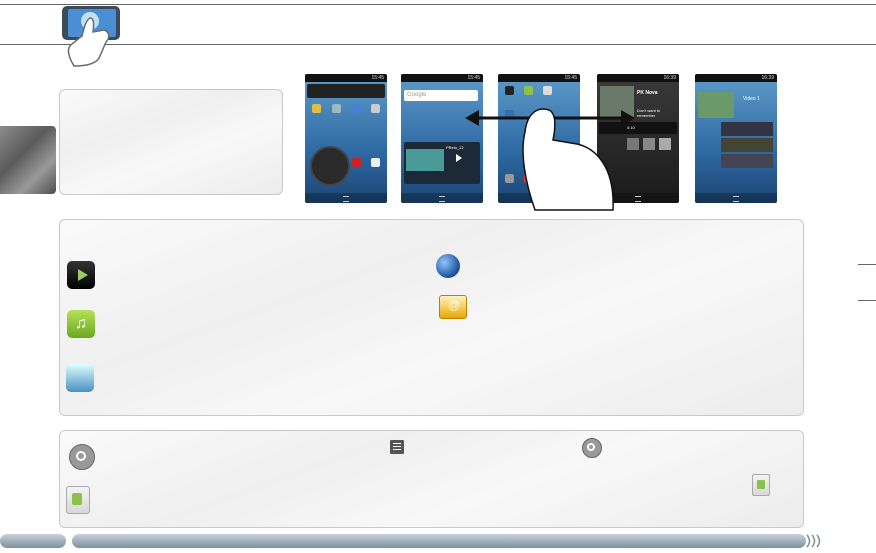 The width and height of the screenshot is (876, 553). Describe the element at coordinates (647, 93) in the screenshot. I see `track-title: PK Nova` at that location.